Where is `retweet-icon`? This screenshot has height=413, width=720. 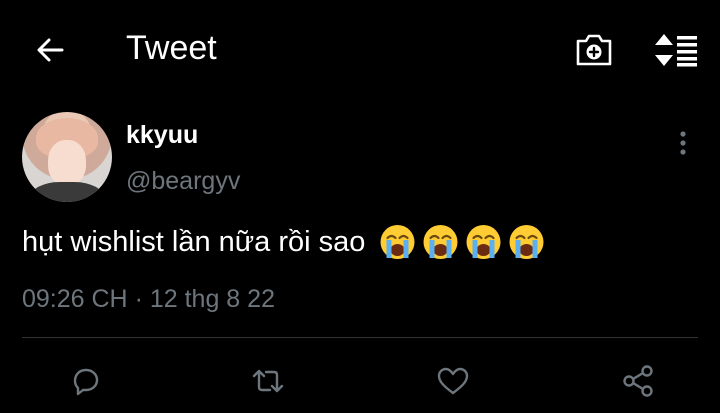
retweet-icon is located at coordinates (268, 381).